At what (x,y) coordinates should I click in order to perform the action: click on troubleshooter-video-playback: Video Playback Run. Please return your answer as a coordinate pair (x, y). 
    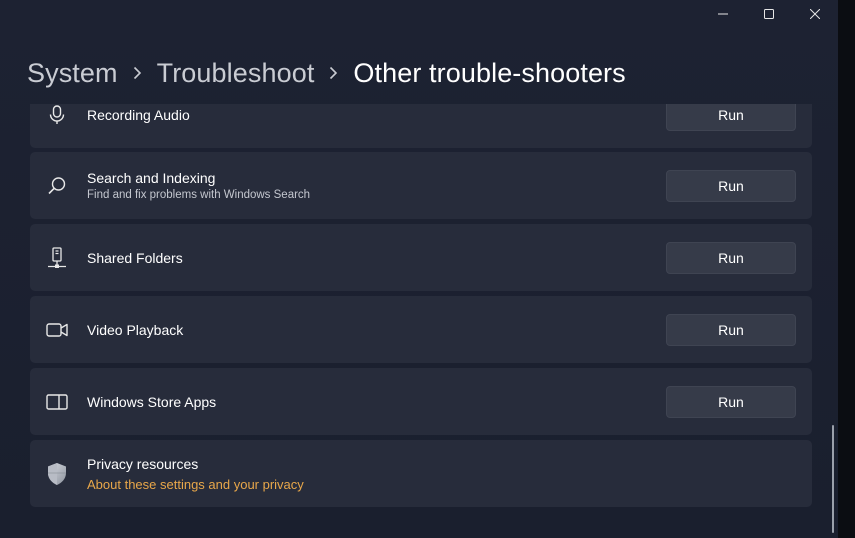
    Looking at the image, I should click on (421, 329).